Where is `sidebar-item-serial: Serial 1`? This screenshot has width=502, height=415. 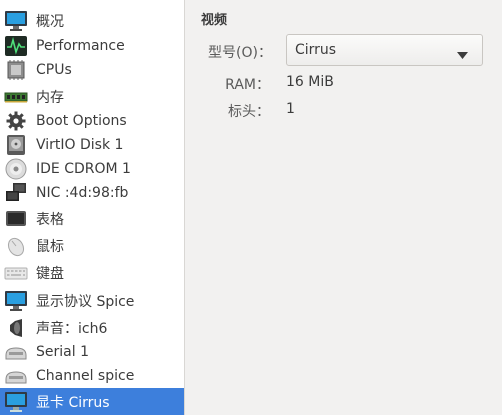 sidebar-item-serial: Serial 1 is located at coordinates (92, 351).